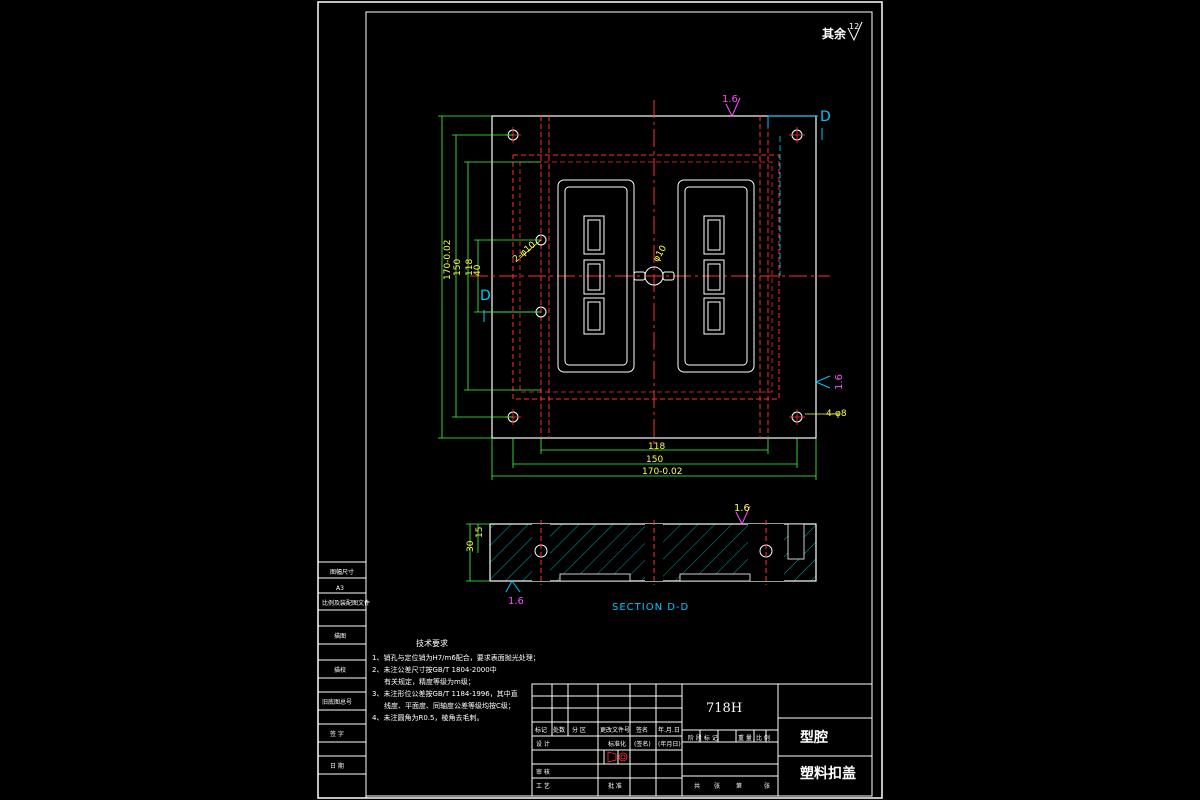 The width and height of the screenshot is (1200, 800). Describe the element at coordinates (834, 33) in the screenshot. I see `roughness-prefix: 其余` at that location.